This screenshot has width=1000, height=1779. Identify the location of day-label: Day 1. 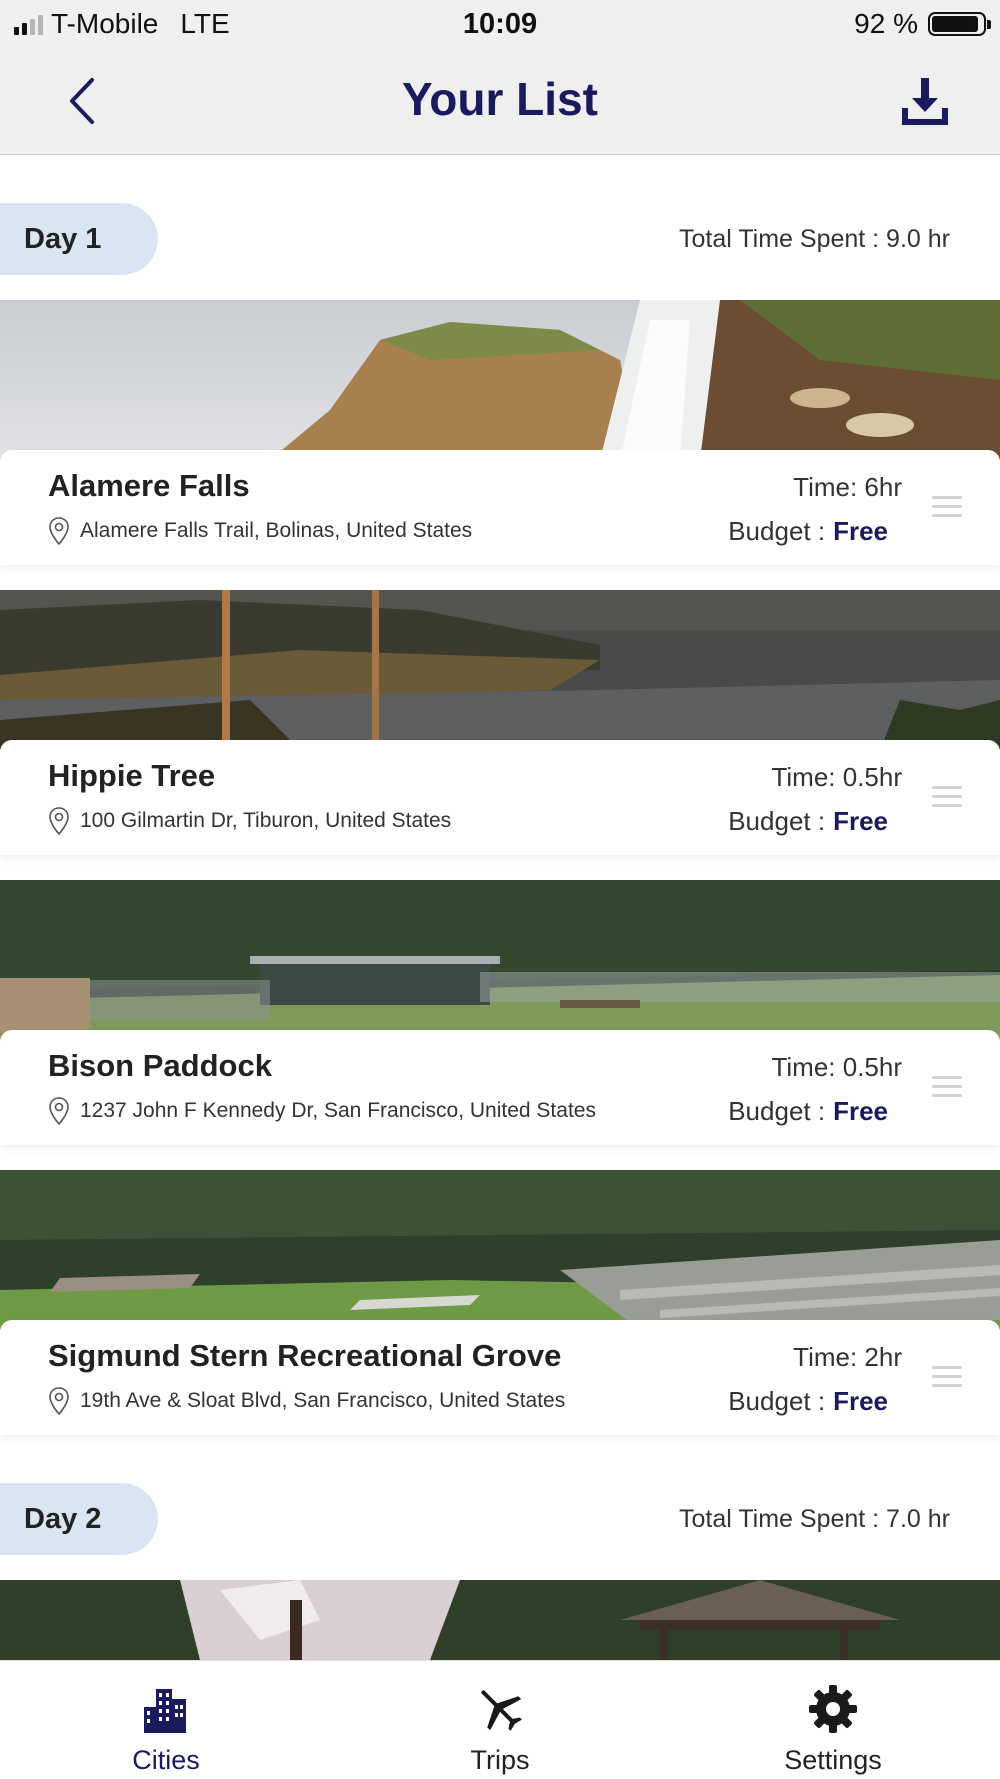
(79, 239).